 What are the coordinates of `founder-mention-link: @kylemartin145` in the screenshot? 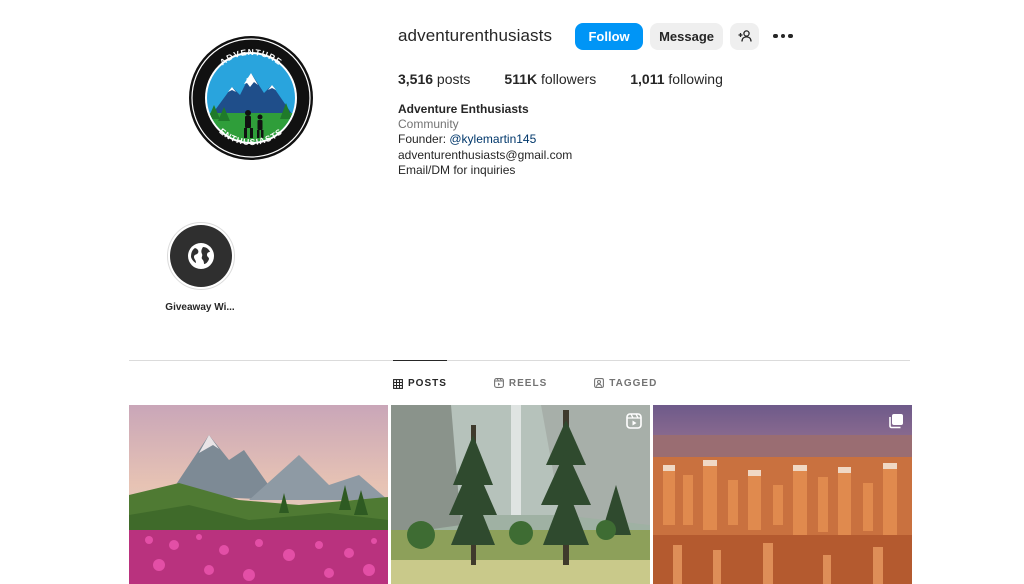 It's located at (492, 139).